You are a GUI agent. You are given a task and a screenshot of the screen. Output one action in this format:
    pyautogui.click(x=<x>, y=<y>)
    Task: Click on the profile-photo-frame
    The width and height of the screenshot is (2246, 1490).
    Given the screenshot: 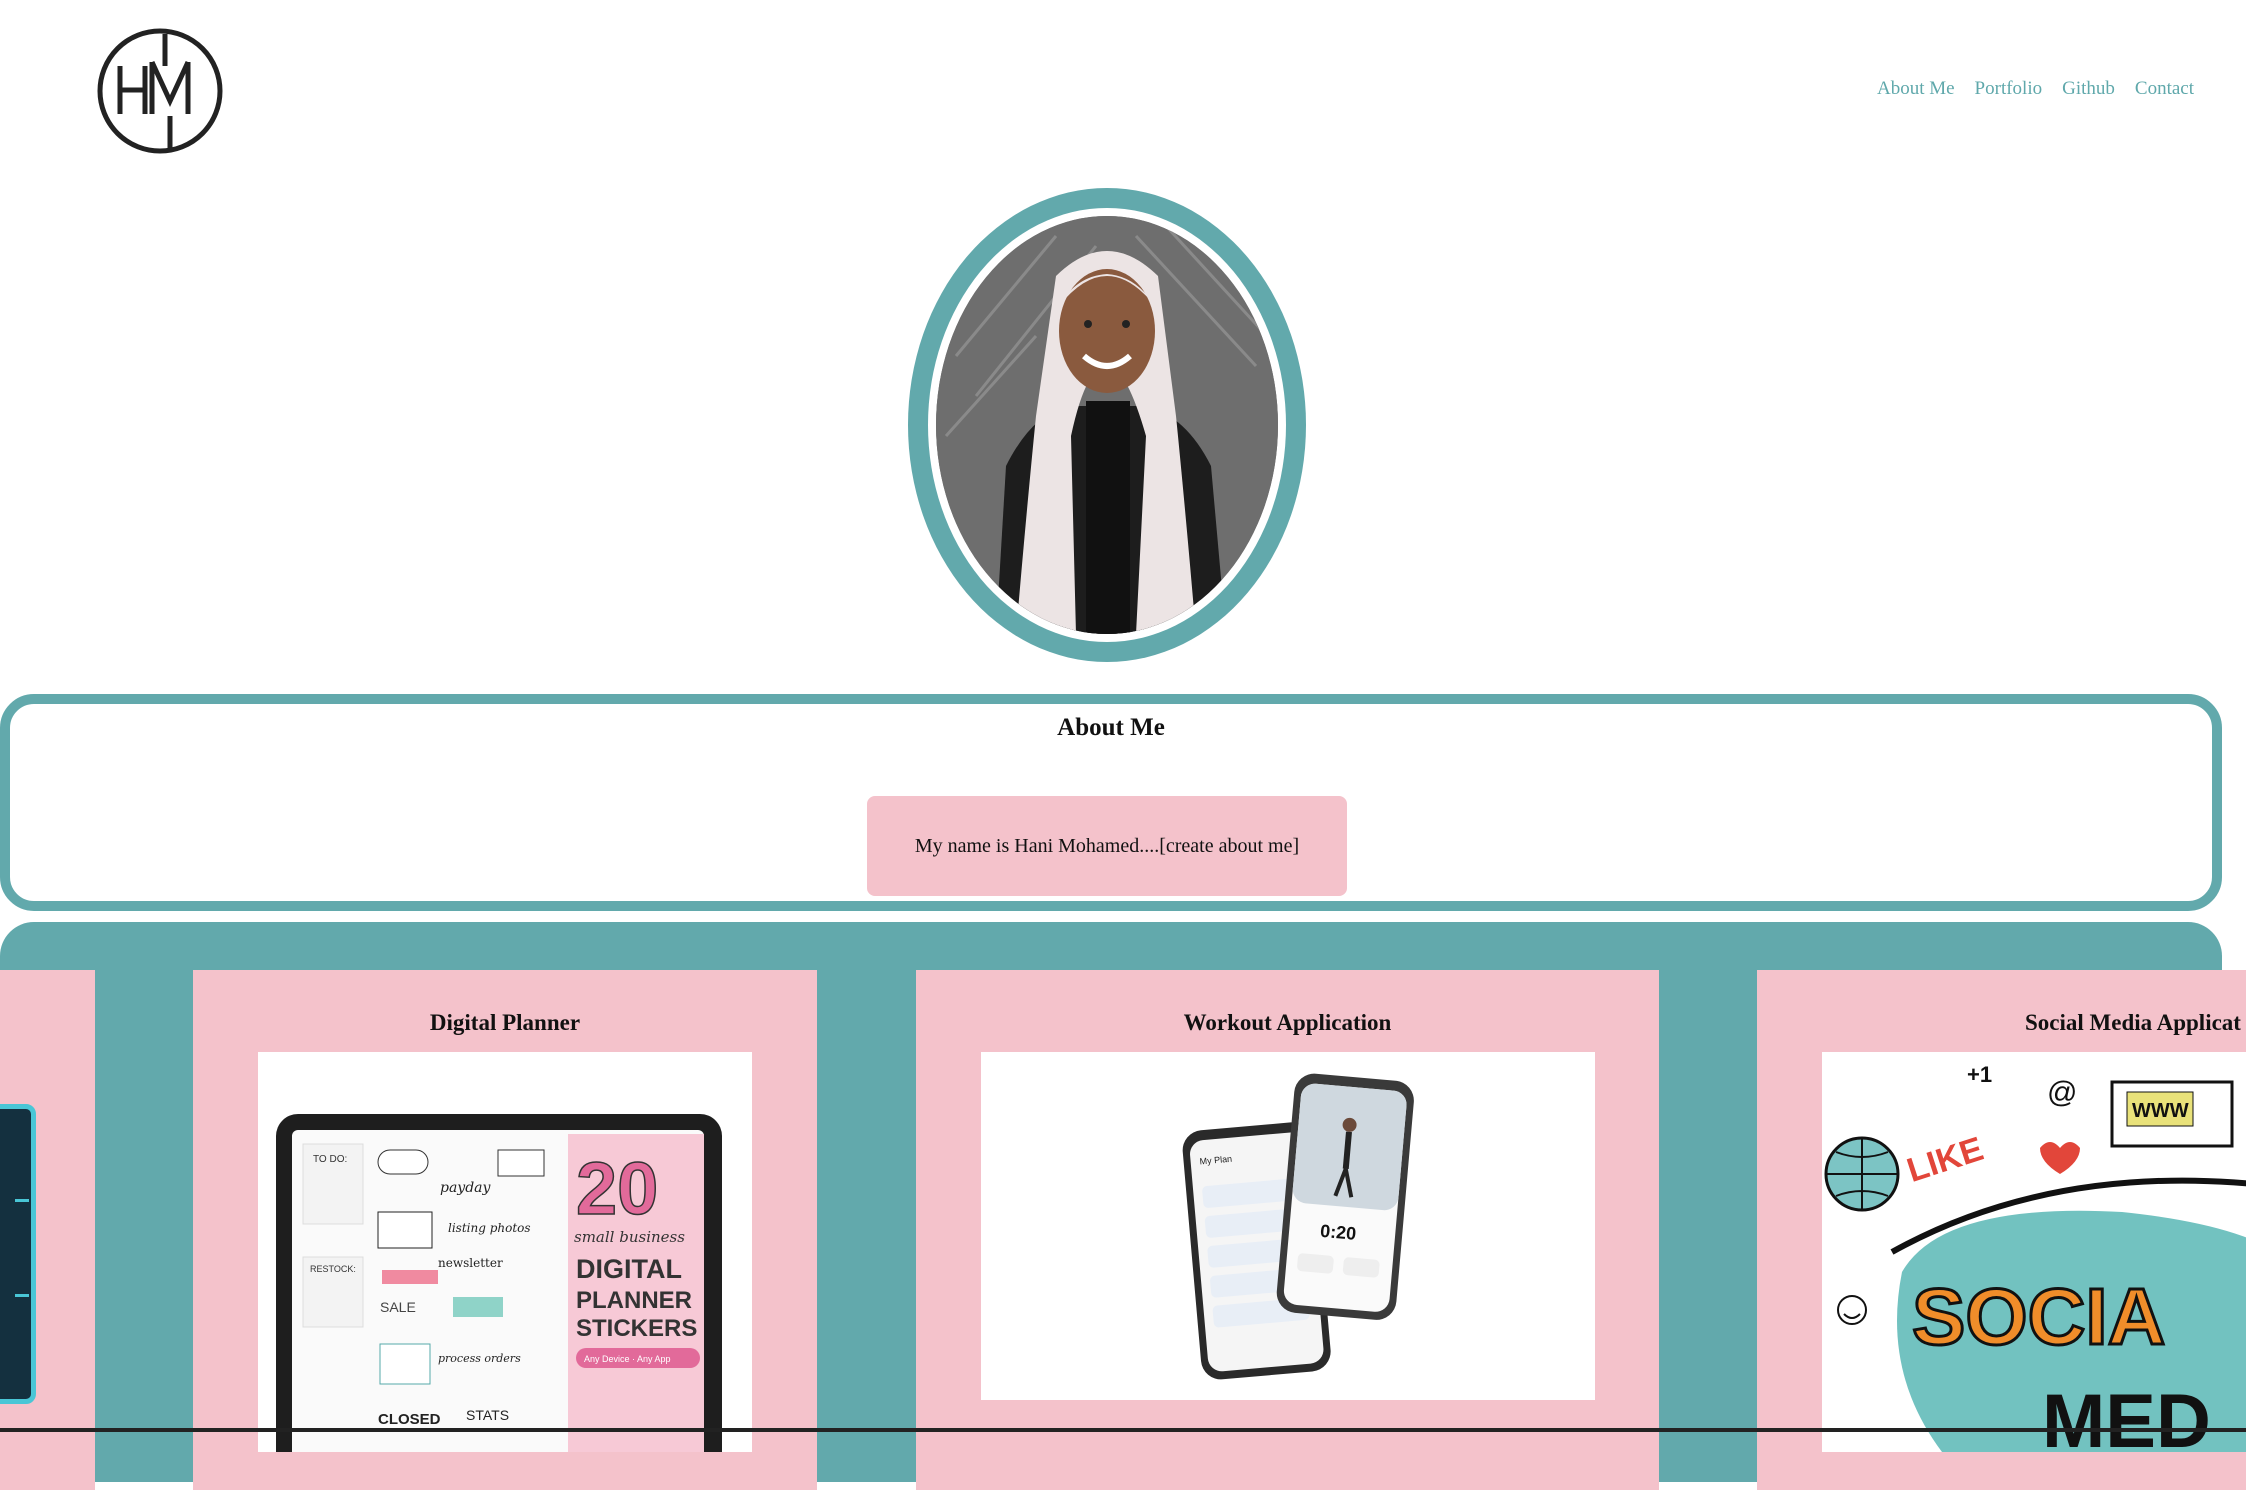 What is the action you would take?
    pyautogui.click(x=1107, y=425)
    